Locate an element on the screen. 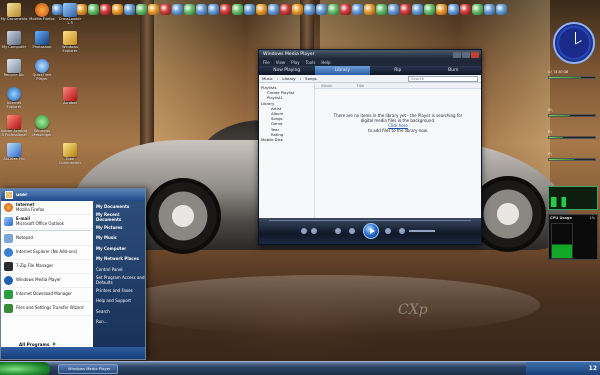  transfer-wizard-icon is located at coordinates (8, 308).